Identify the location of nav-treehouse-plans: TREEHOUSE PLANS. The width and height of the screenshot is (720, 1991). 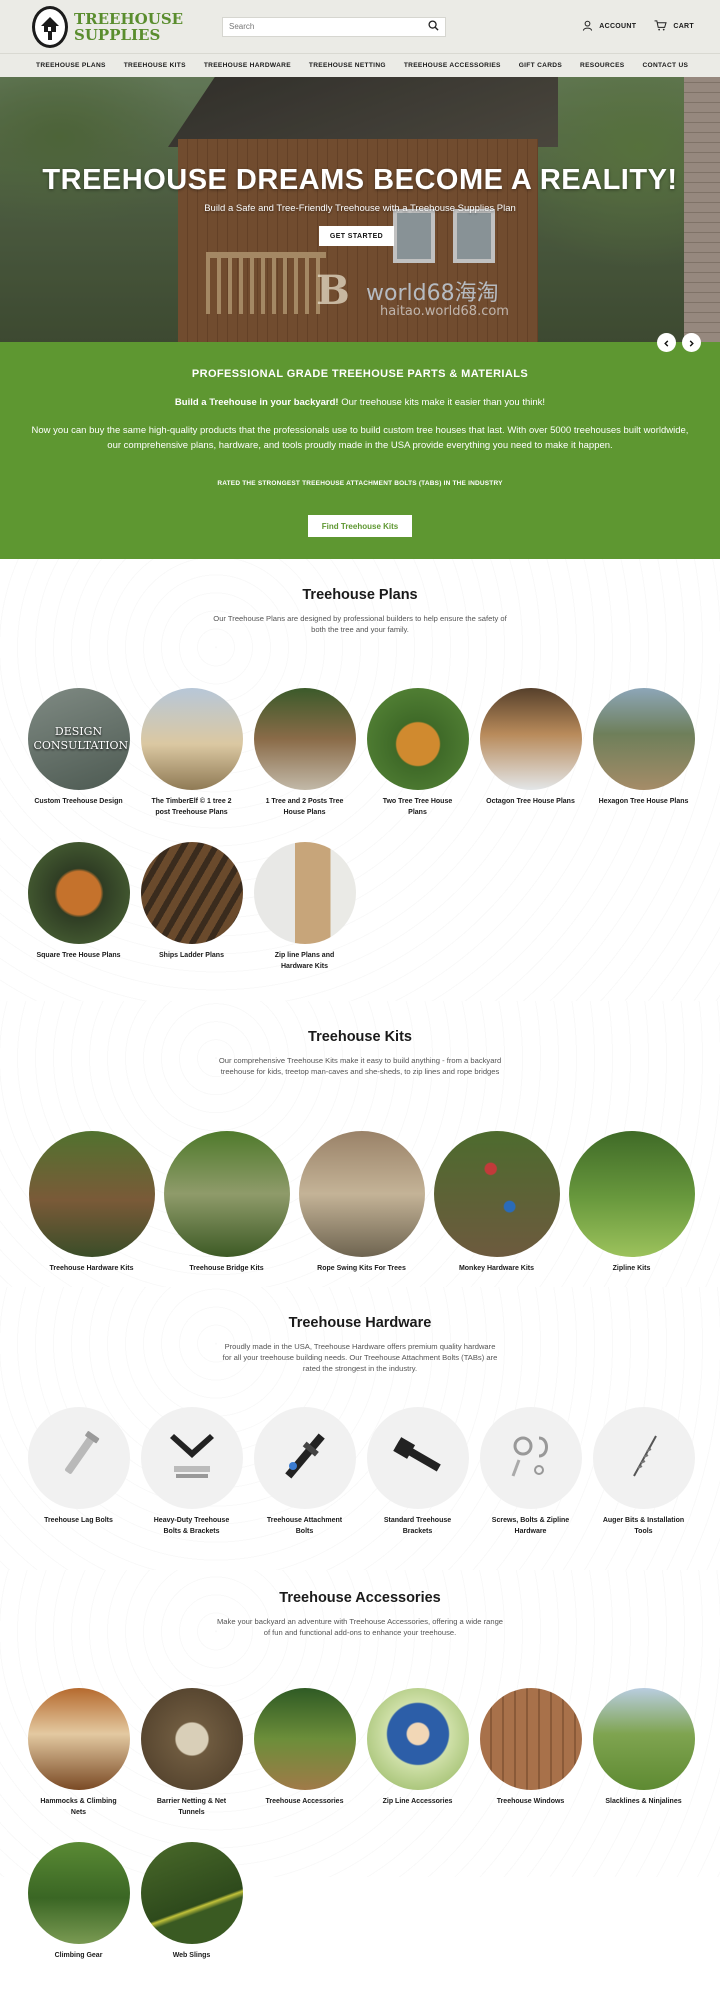
(71, 65).